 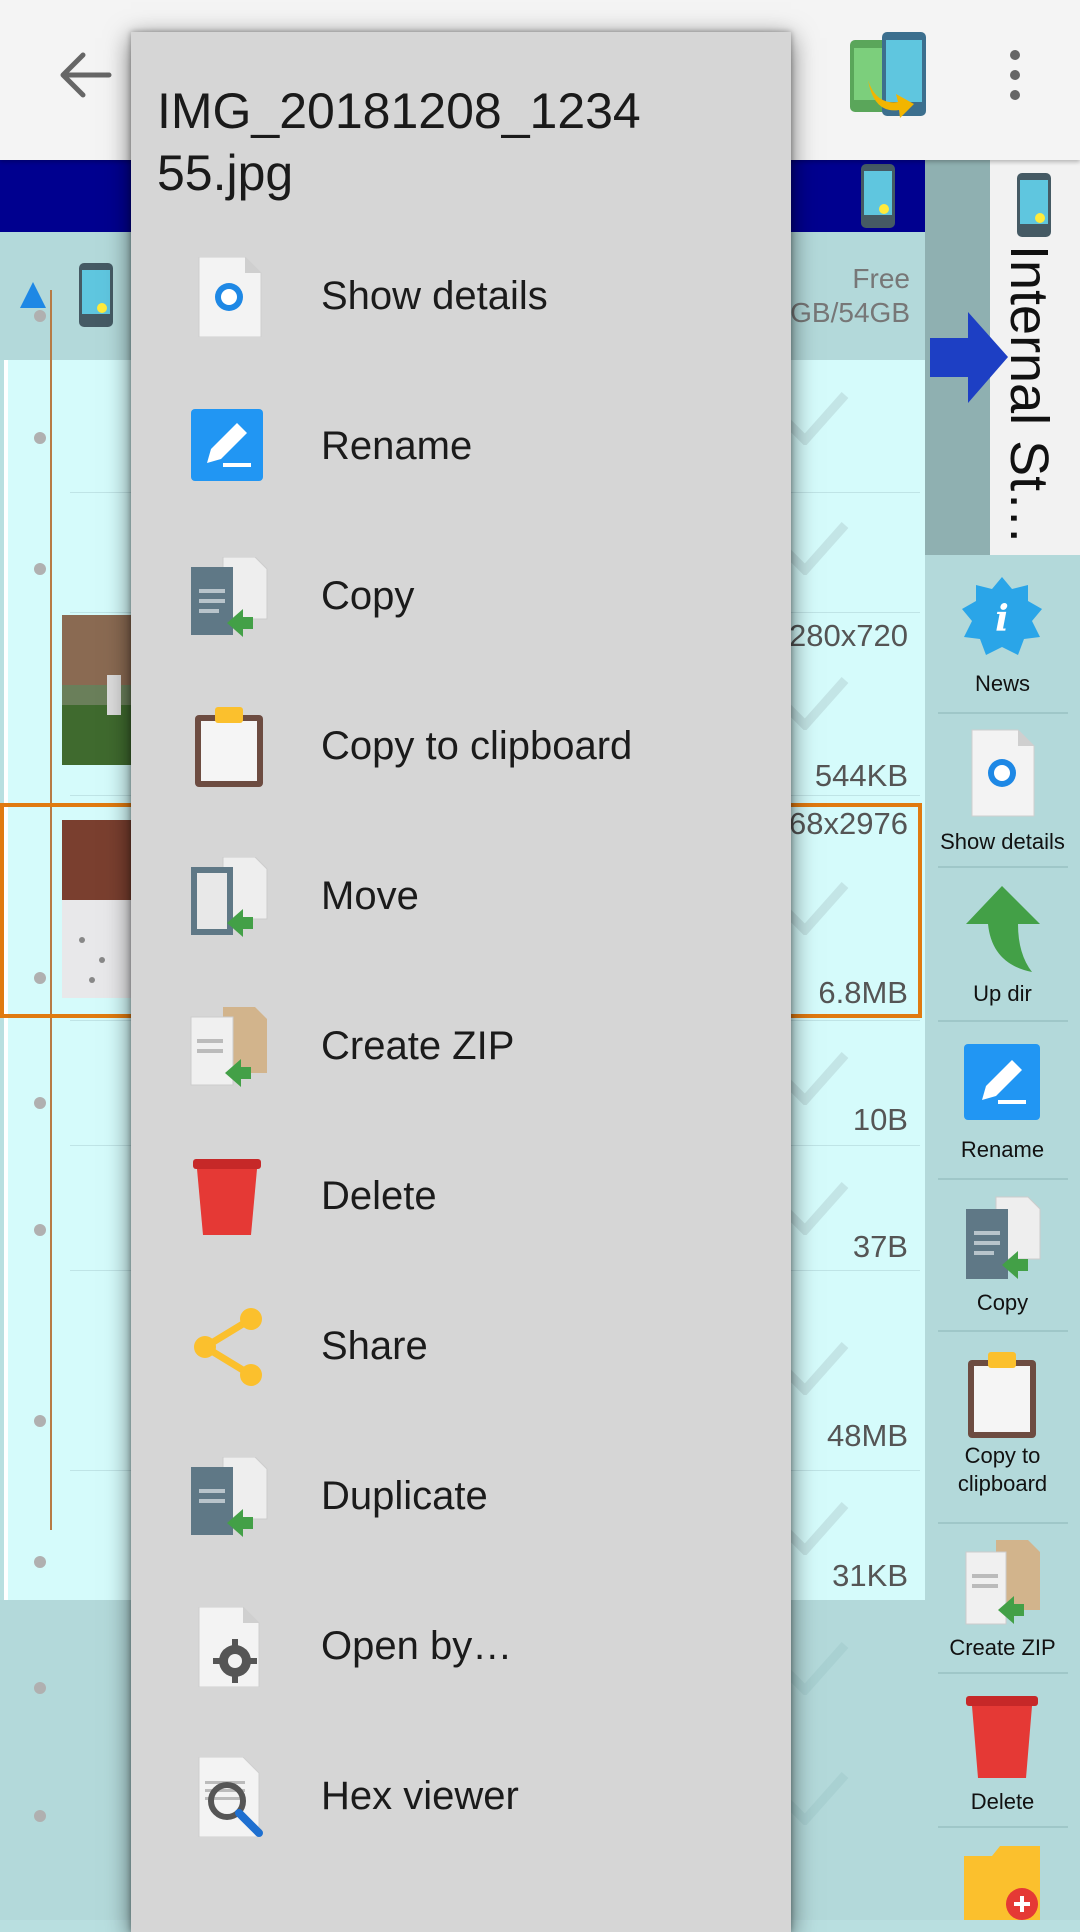 What do you see at coordinates (461, 597) in the screenshot?
I see `menu-item-copy: Copy` at bounding box center [461, 597].